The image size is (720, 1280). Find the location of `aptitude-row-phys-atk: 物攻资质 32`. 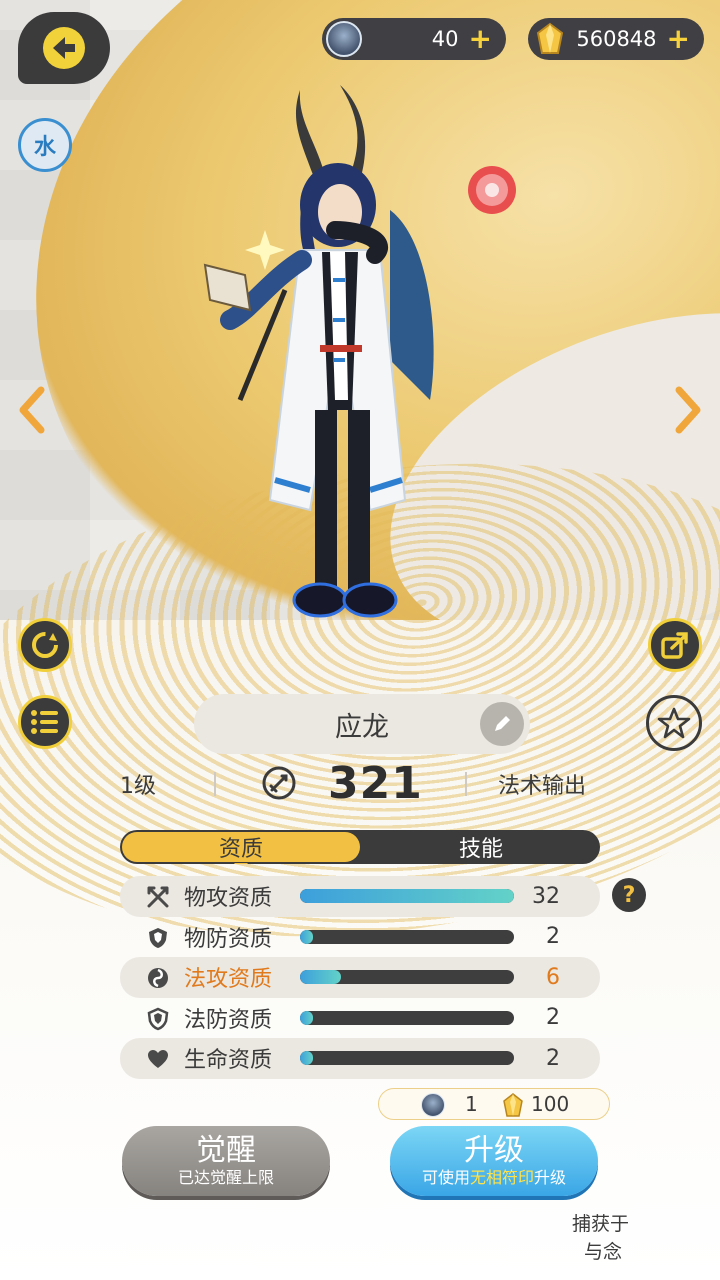

aptitude-row-phys-atk: 物攻资质 32 is located at coordinates (360, 896).